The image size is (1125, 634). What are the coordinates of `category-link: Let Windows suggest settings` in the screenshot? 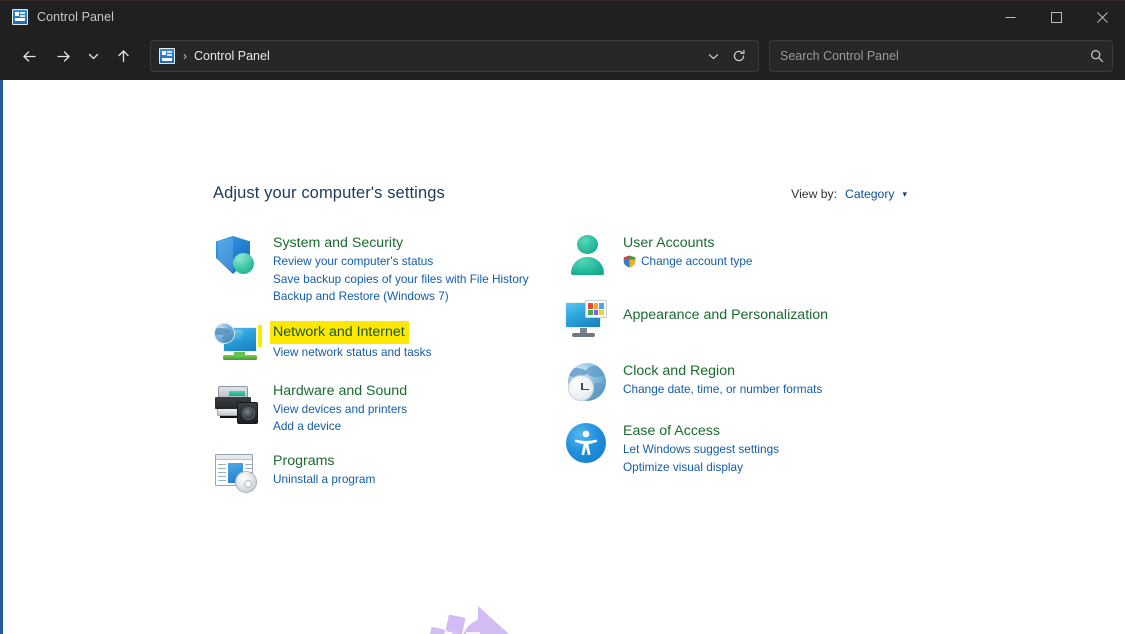 It's located at (701, 450).